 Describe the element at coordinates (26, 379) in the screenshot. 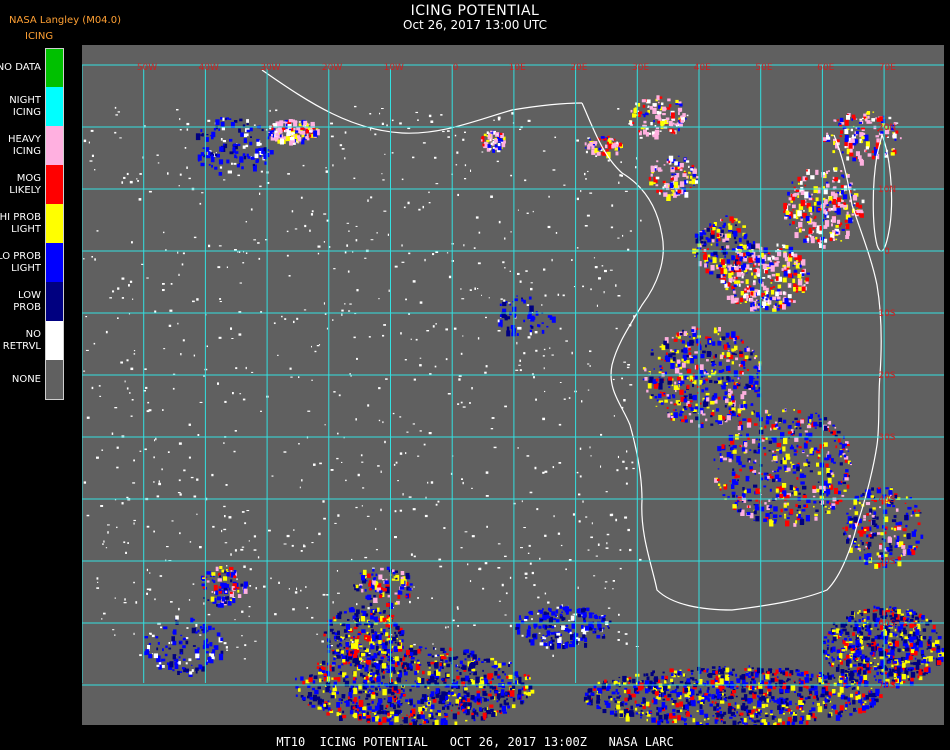

I see `legend-label-line: NONE` at that location.